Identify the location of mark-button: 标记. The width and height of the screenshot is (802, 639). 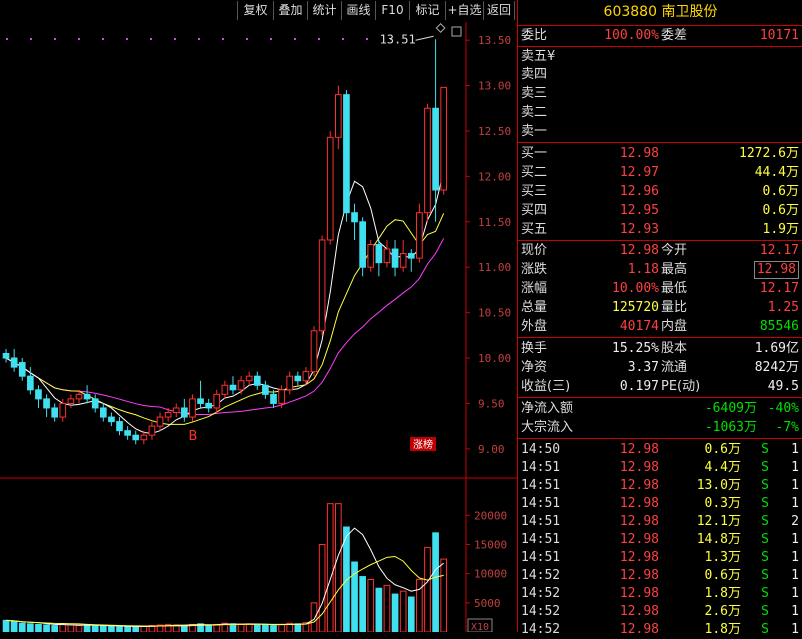
(427, 10).